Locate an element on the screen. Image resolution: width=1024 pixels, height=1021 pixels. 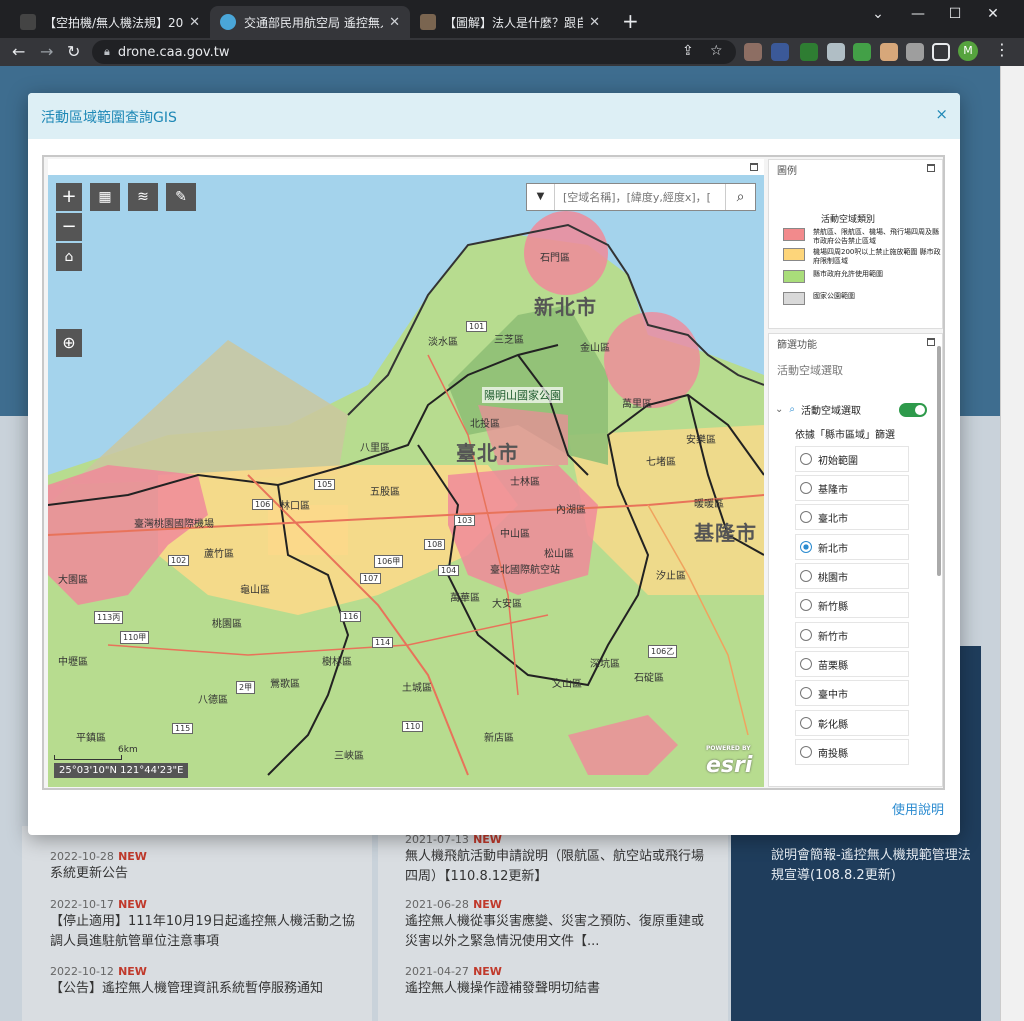
browser-tab-active: 交通部民用航空局 遙控無人機管理 ✕ is located at coordinates (310, 22).